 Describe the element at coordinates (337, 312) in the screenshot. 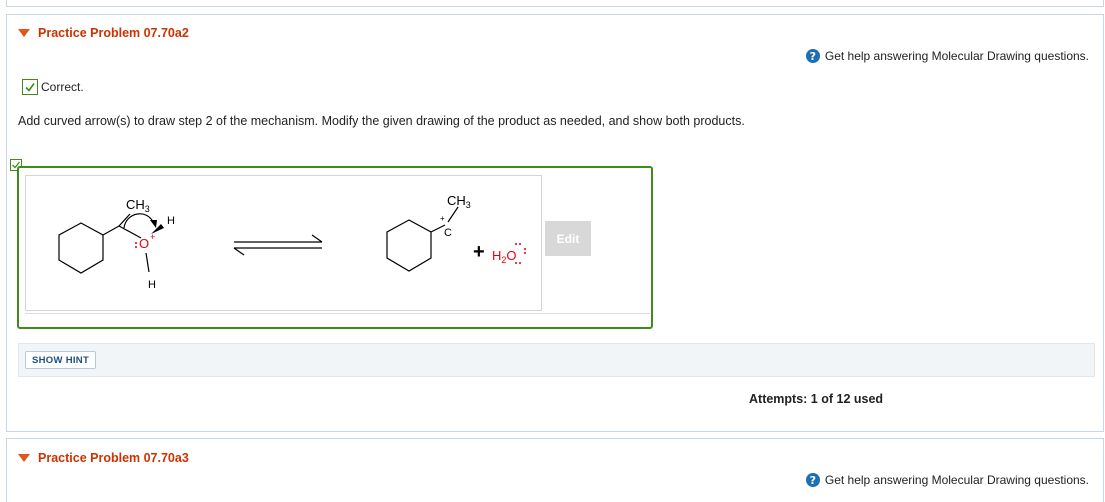

I see `canvas-divider` at that location.